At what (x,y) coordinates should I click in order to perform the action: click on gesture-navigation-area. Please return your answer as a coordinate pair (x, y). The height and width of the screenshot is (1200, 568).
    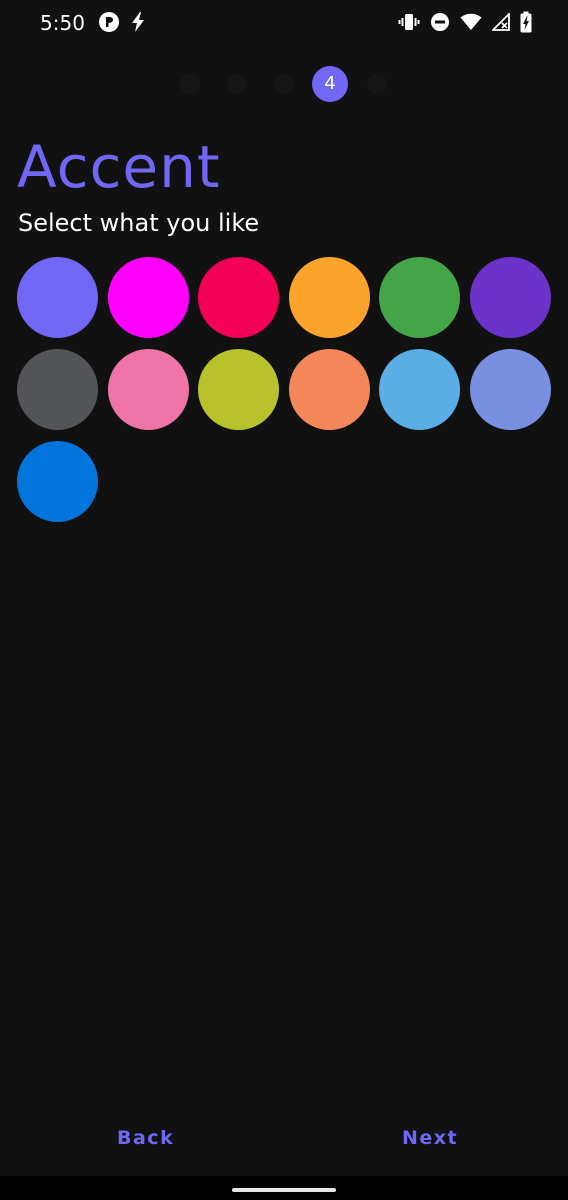
    Looking at the image, I should click on (284, 1188).